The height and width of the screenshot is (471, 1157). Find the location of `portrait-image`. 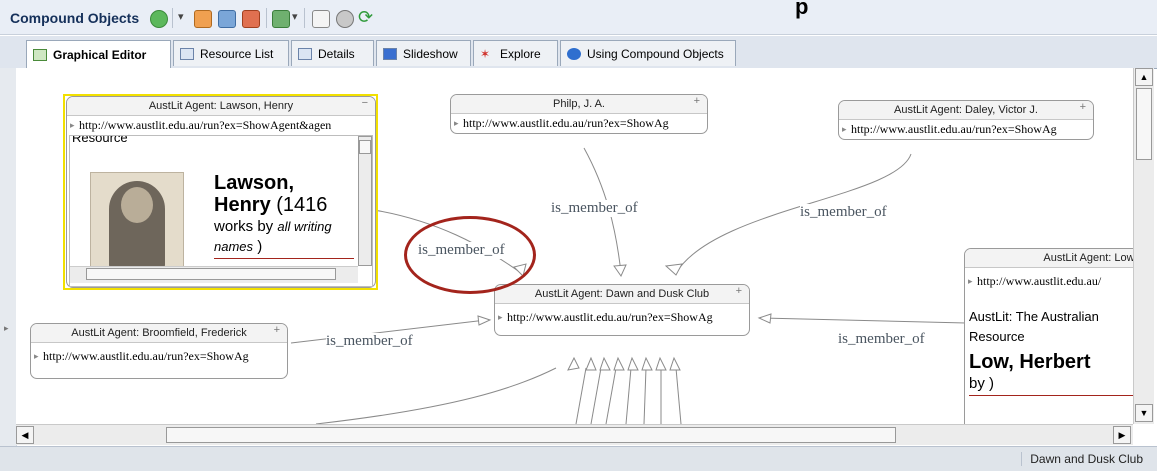

portrait-image is located at coordinates (137, 221).